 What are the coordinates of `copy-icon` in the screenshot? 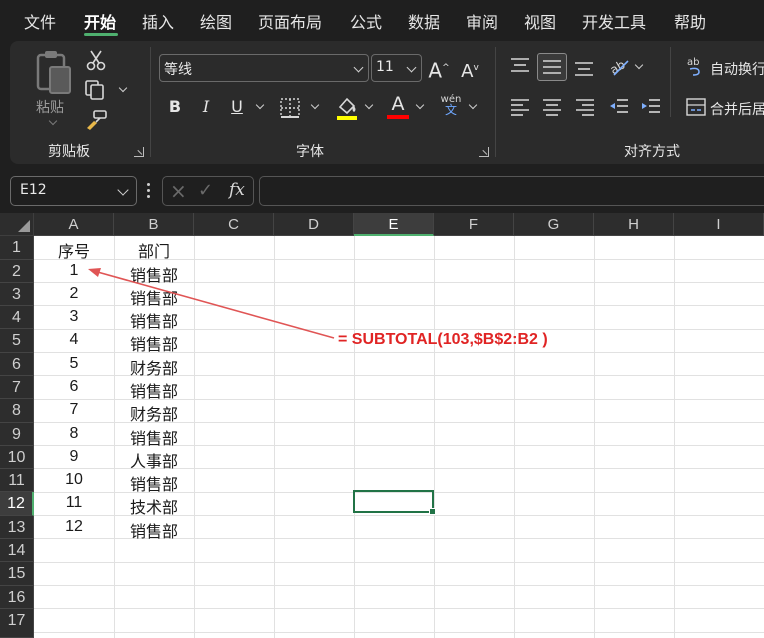 It's located at (95, 90).